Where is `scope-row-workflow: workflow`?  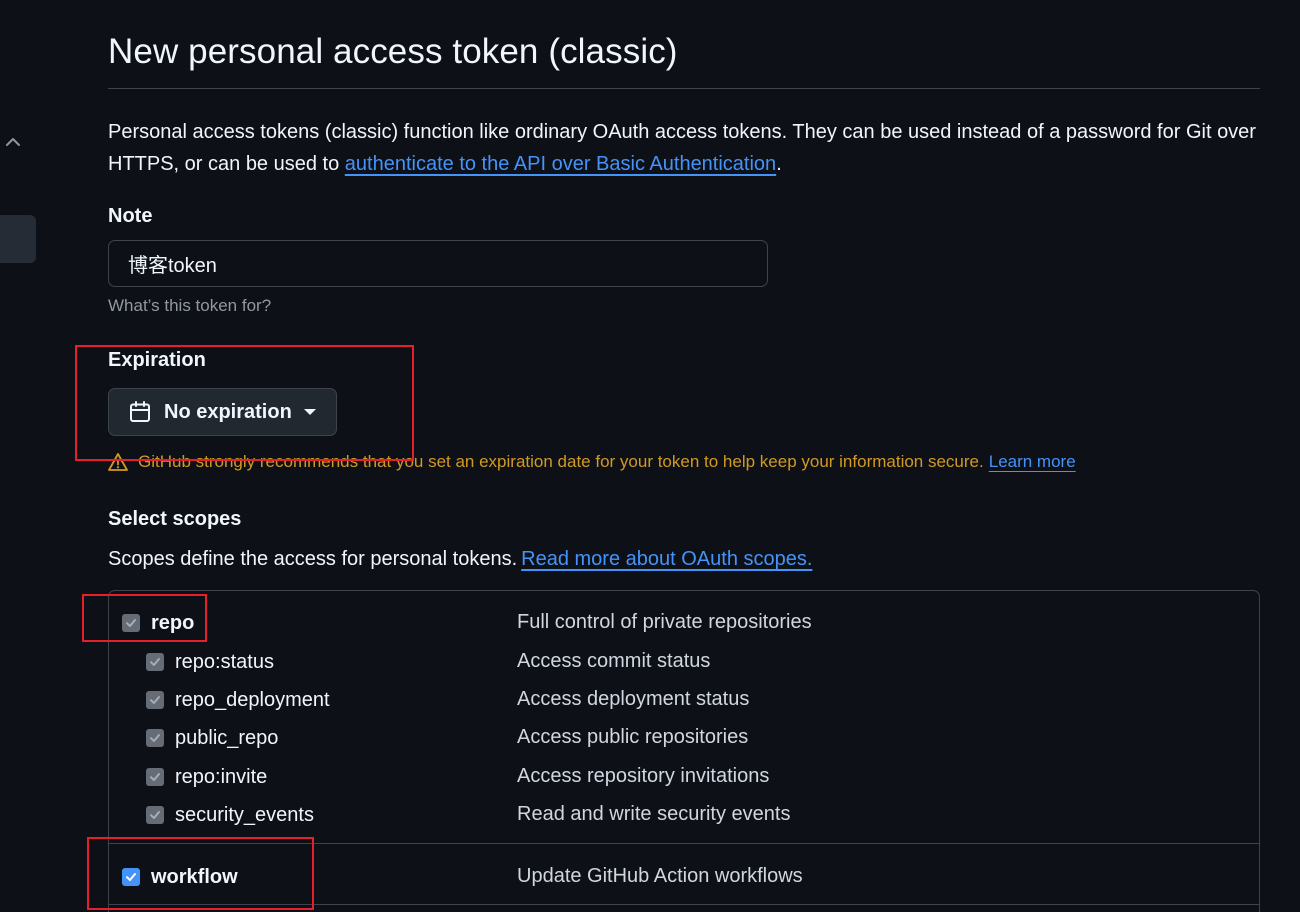
scope-row-workflow: workflow is located at coordinates (180, 877).